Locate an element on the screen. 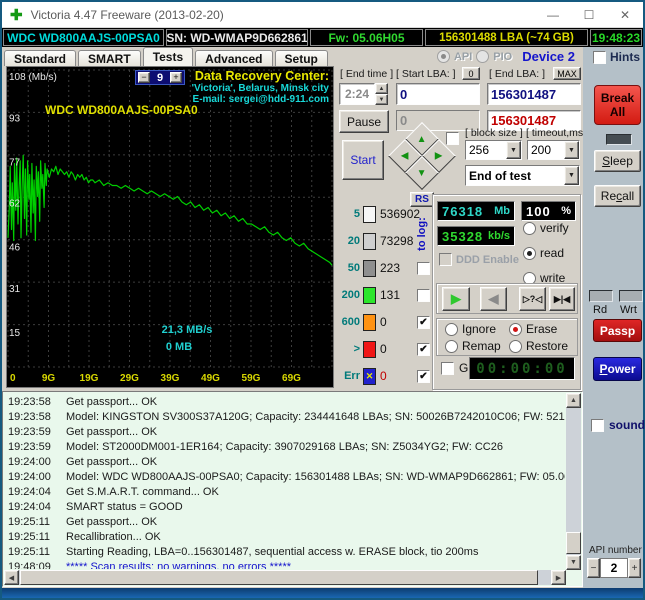 The image size is (645, 600). break-all-button: Break All is located at coordinates (617, 105).